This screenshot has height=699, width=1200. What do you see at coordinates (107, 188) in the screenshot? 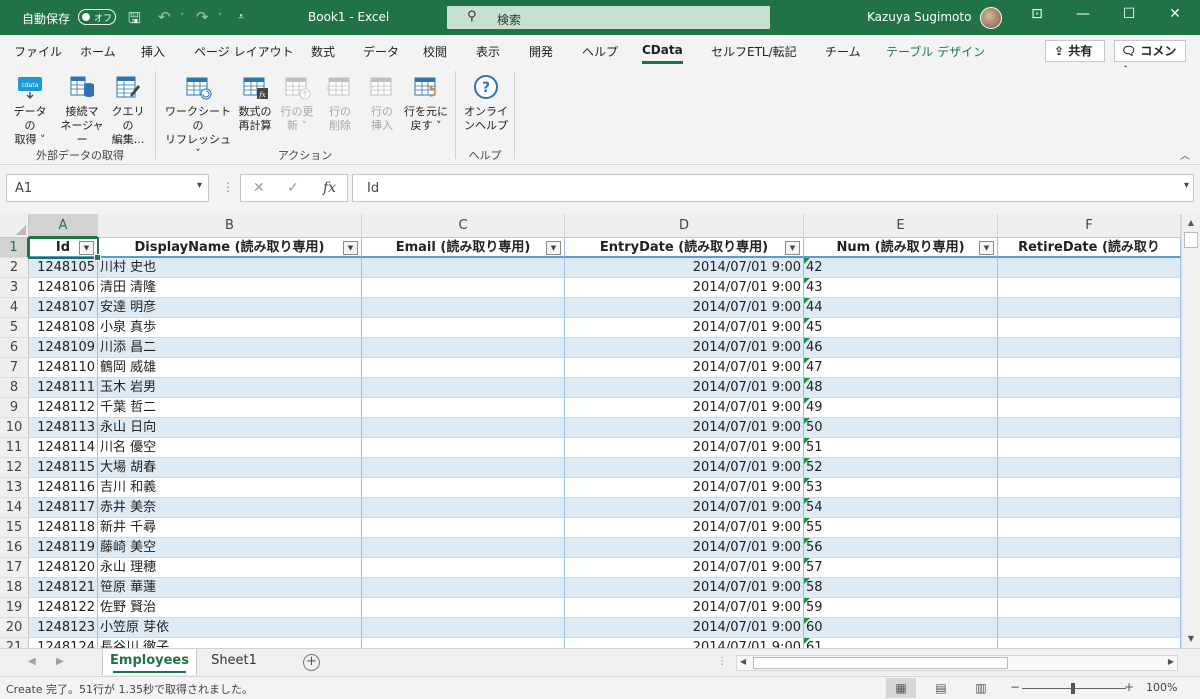
I see `name-box: A1 ▾` at bounding box center [107, 188].